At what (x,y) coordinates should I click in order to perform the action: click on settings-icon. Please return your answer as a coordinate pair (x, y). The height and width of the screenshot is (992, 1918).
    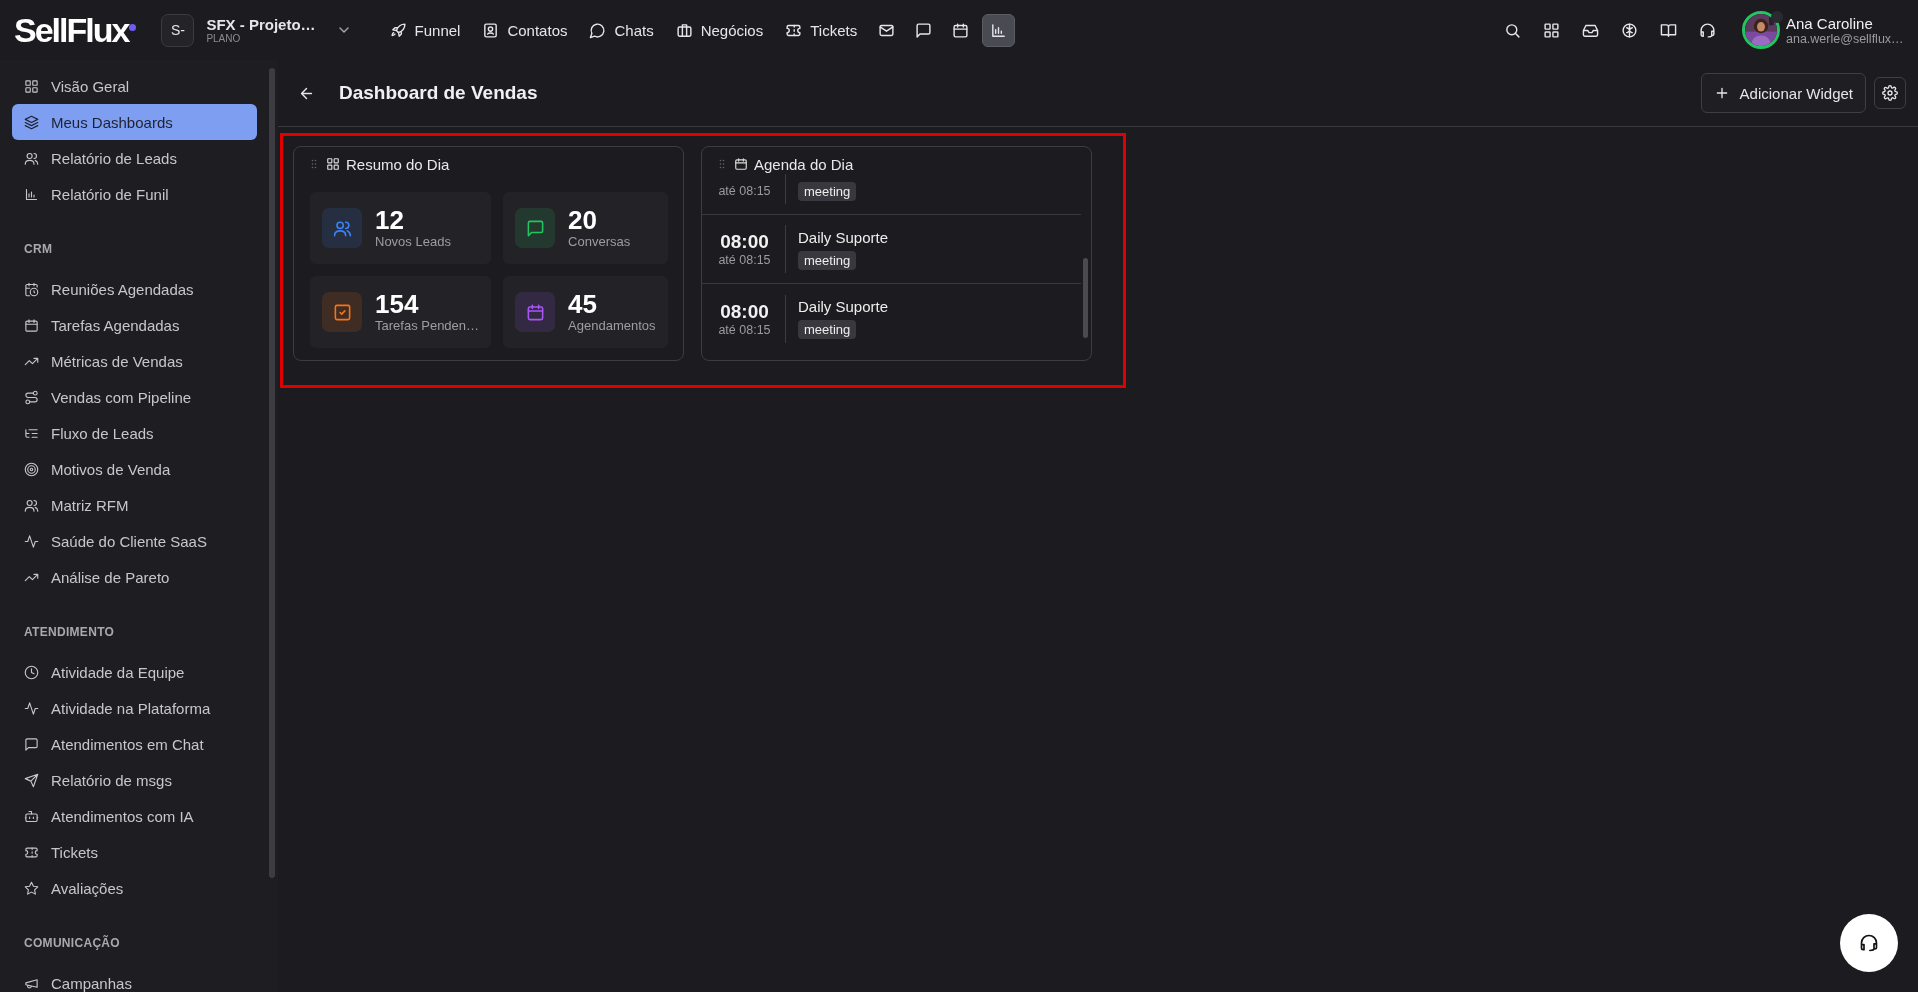
    Looking at the image, I should click on (1890, 93).